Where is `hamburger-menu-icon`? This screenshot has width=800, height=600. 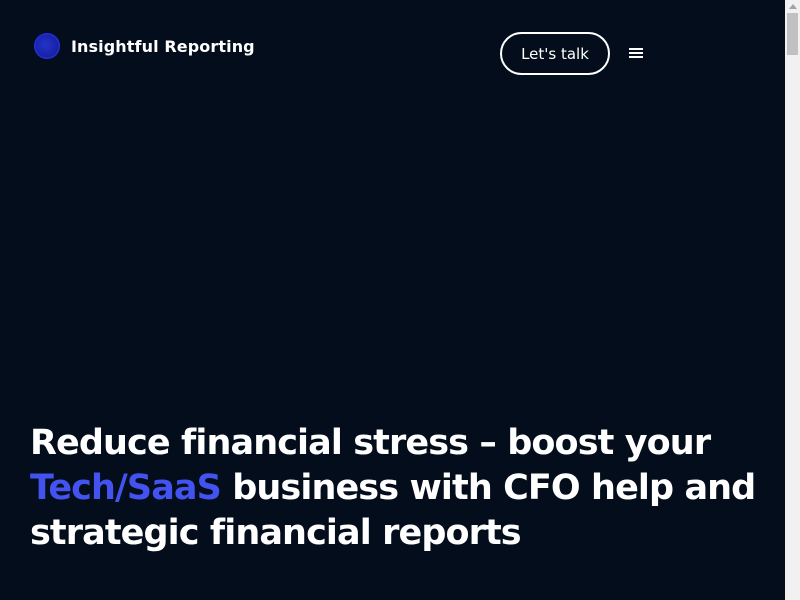 hamburger-menu-icon is located at coordinates (636, 53).